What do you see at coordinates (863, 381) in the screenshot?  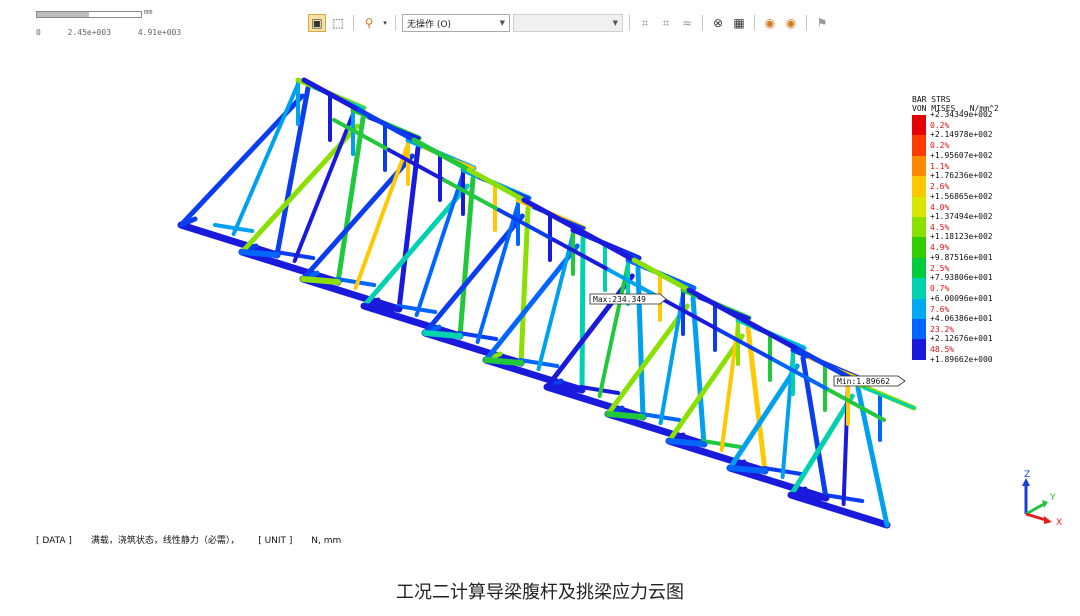 I see `min-label-text: Min:1.89662` at bounding box center [863, 381].